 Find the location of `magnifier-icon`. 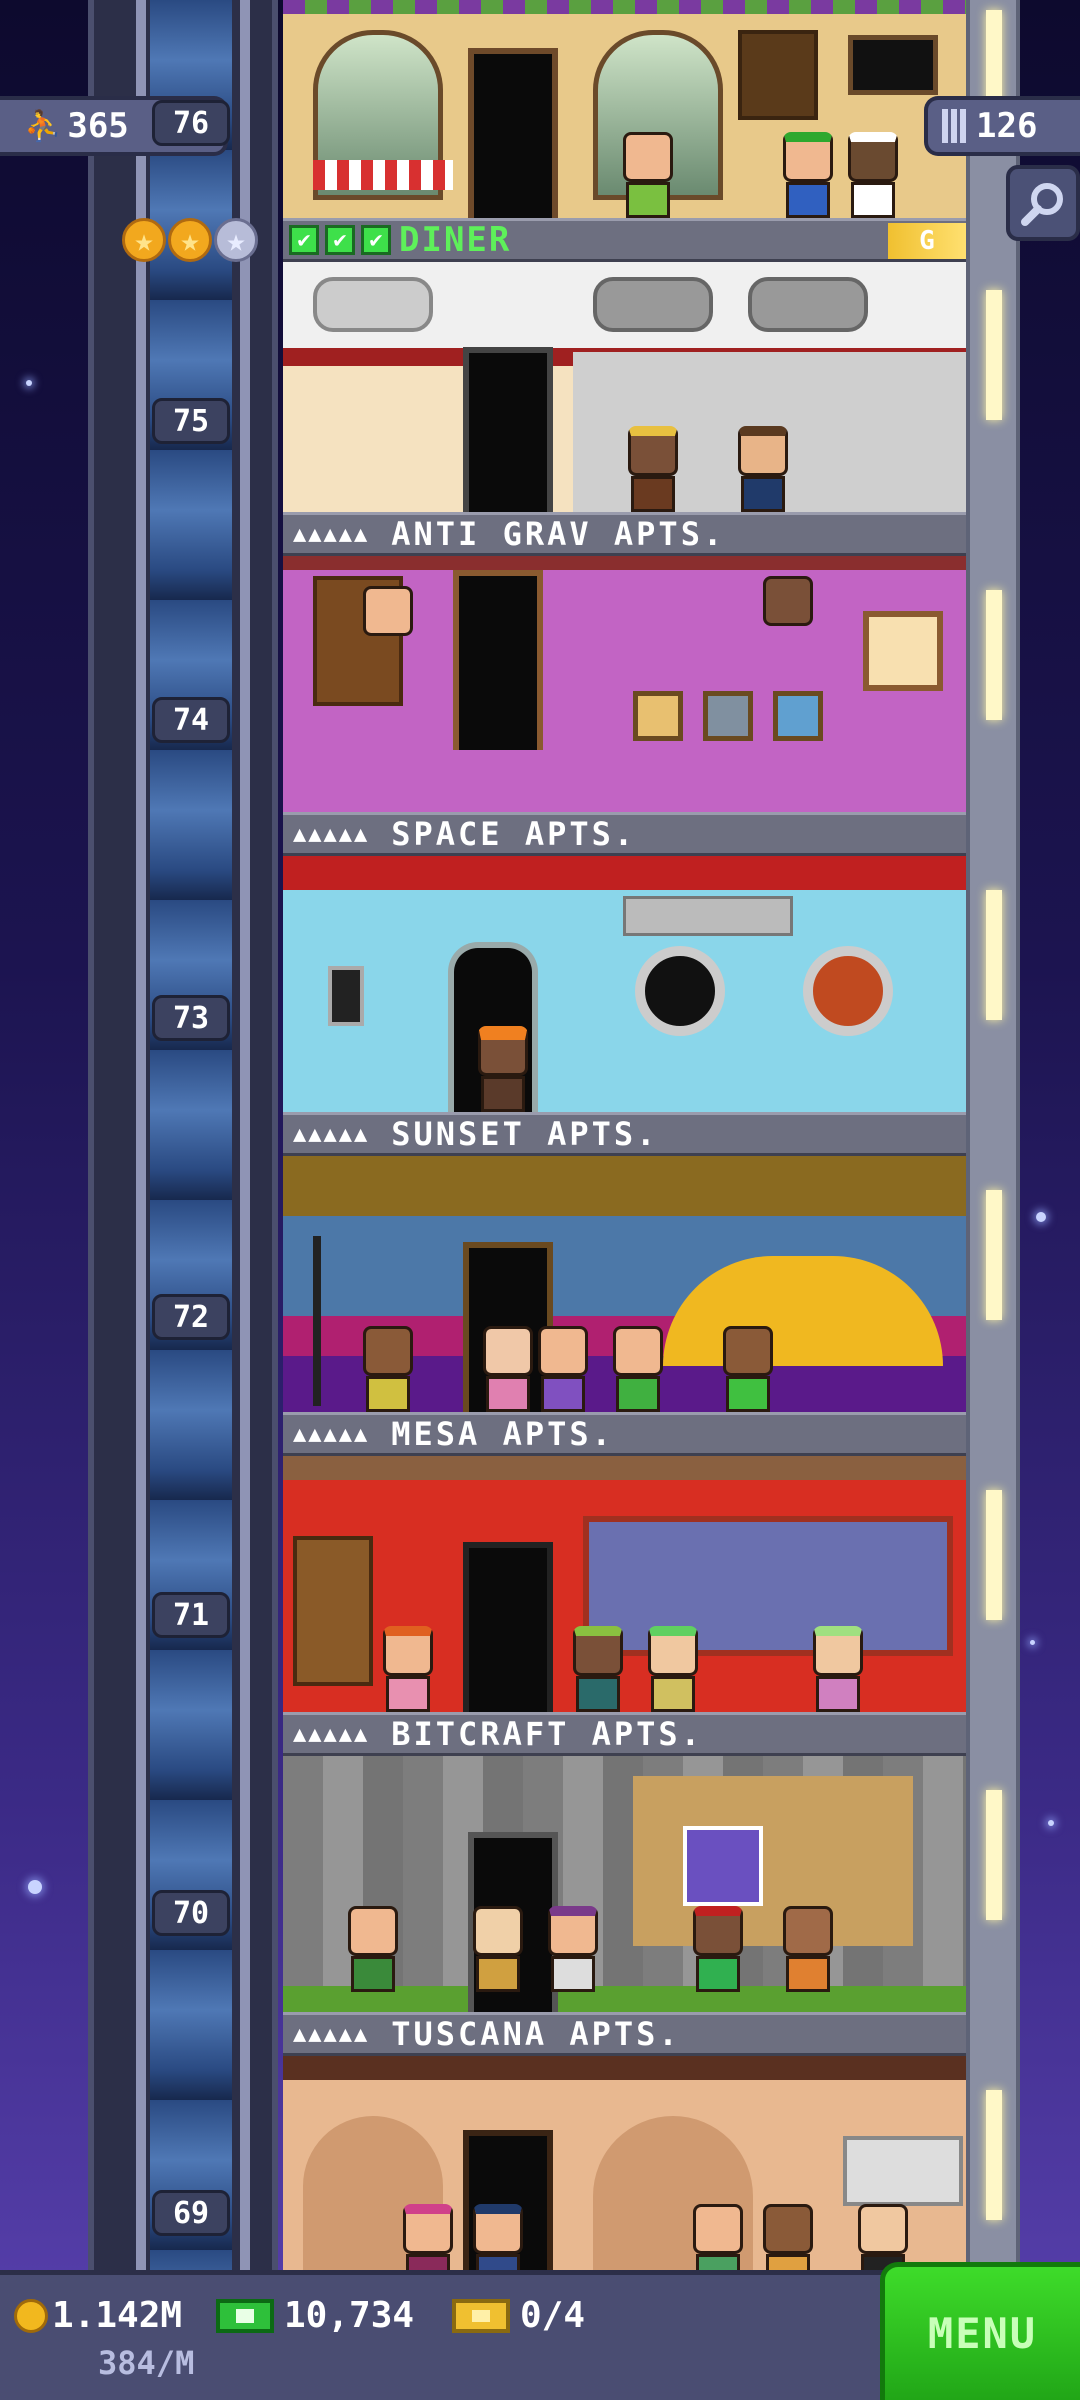

magnifier-icon is located at coordinates (1042, 204).